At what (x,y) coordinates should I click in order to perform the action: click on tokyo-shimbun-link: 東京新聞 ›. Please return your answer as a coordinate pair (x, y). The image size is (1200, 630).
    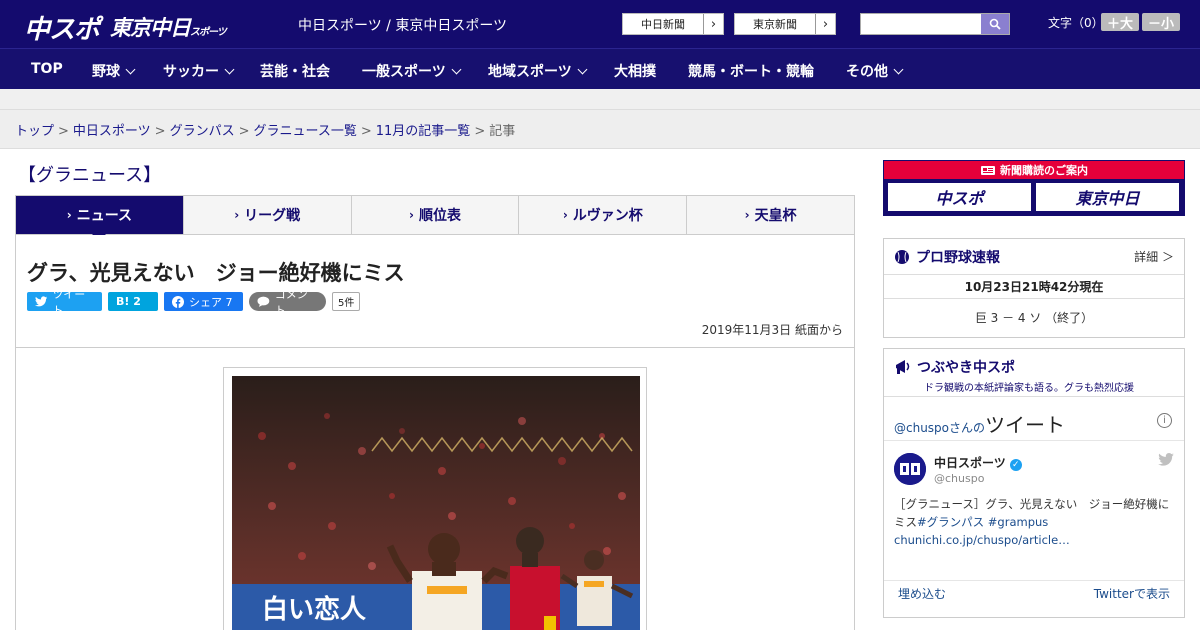
    Looking at the image, I should click on (785, 24).